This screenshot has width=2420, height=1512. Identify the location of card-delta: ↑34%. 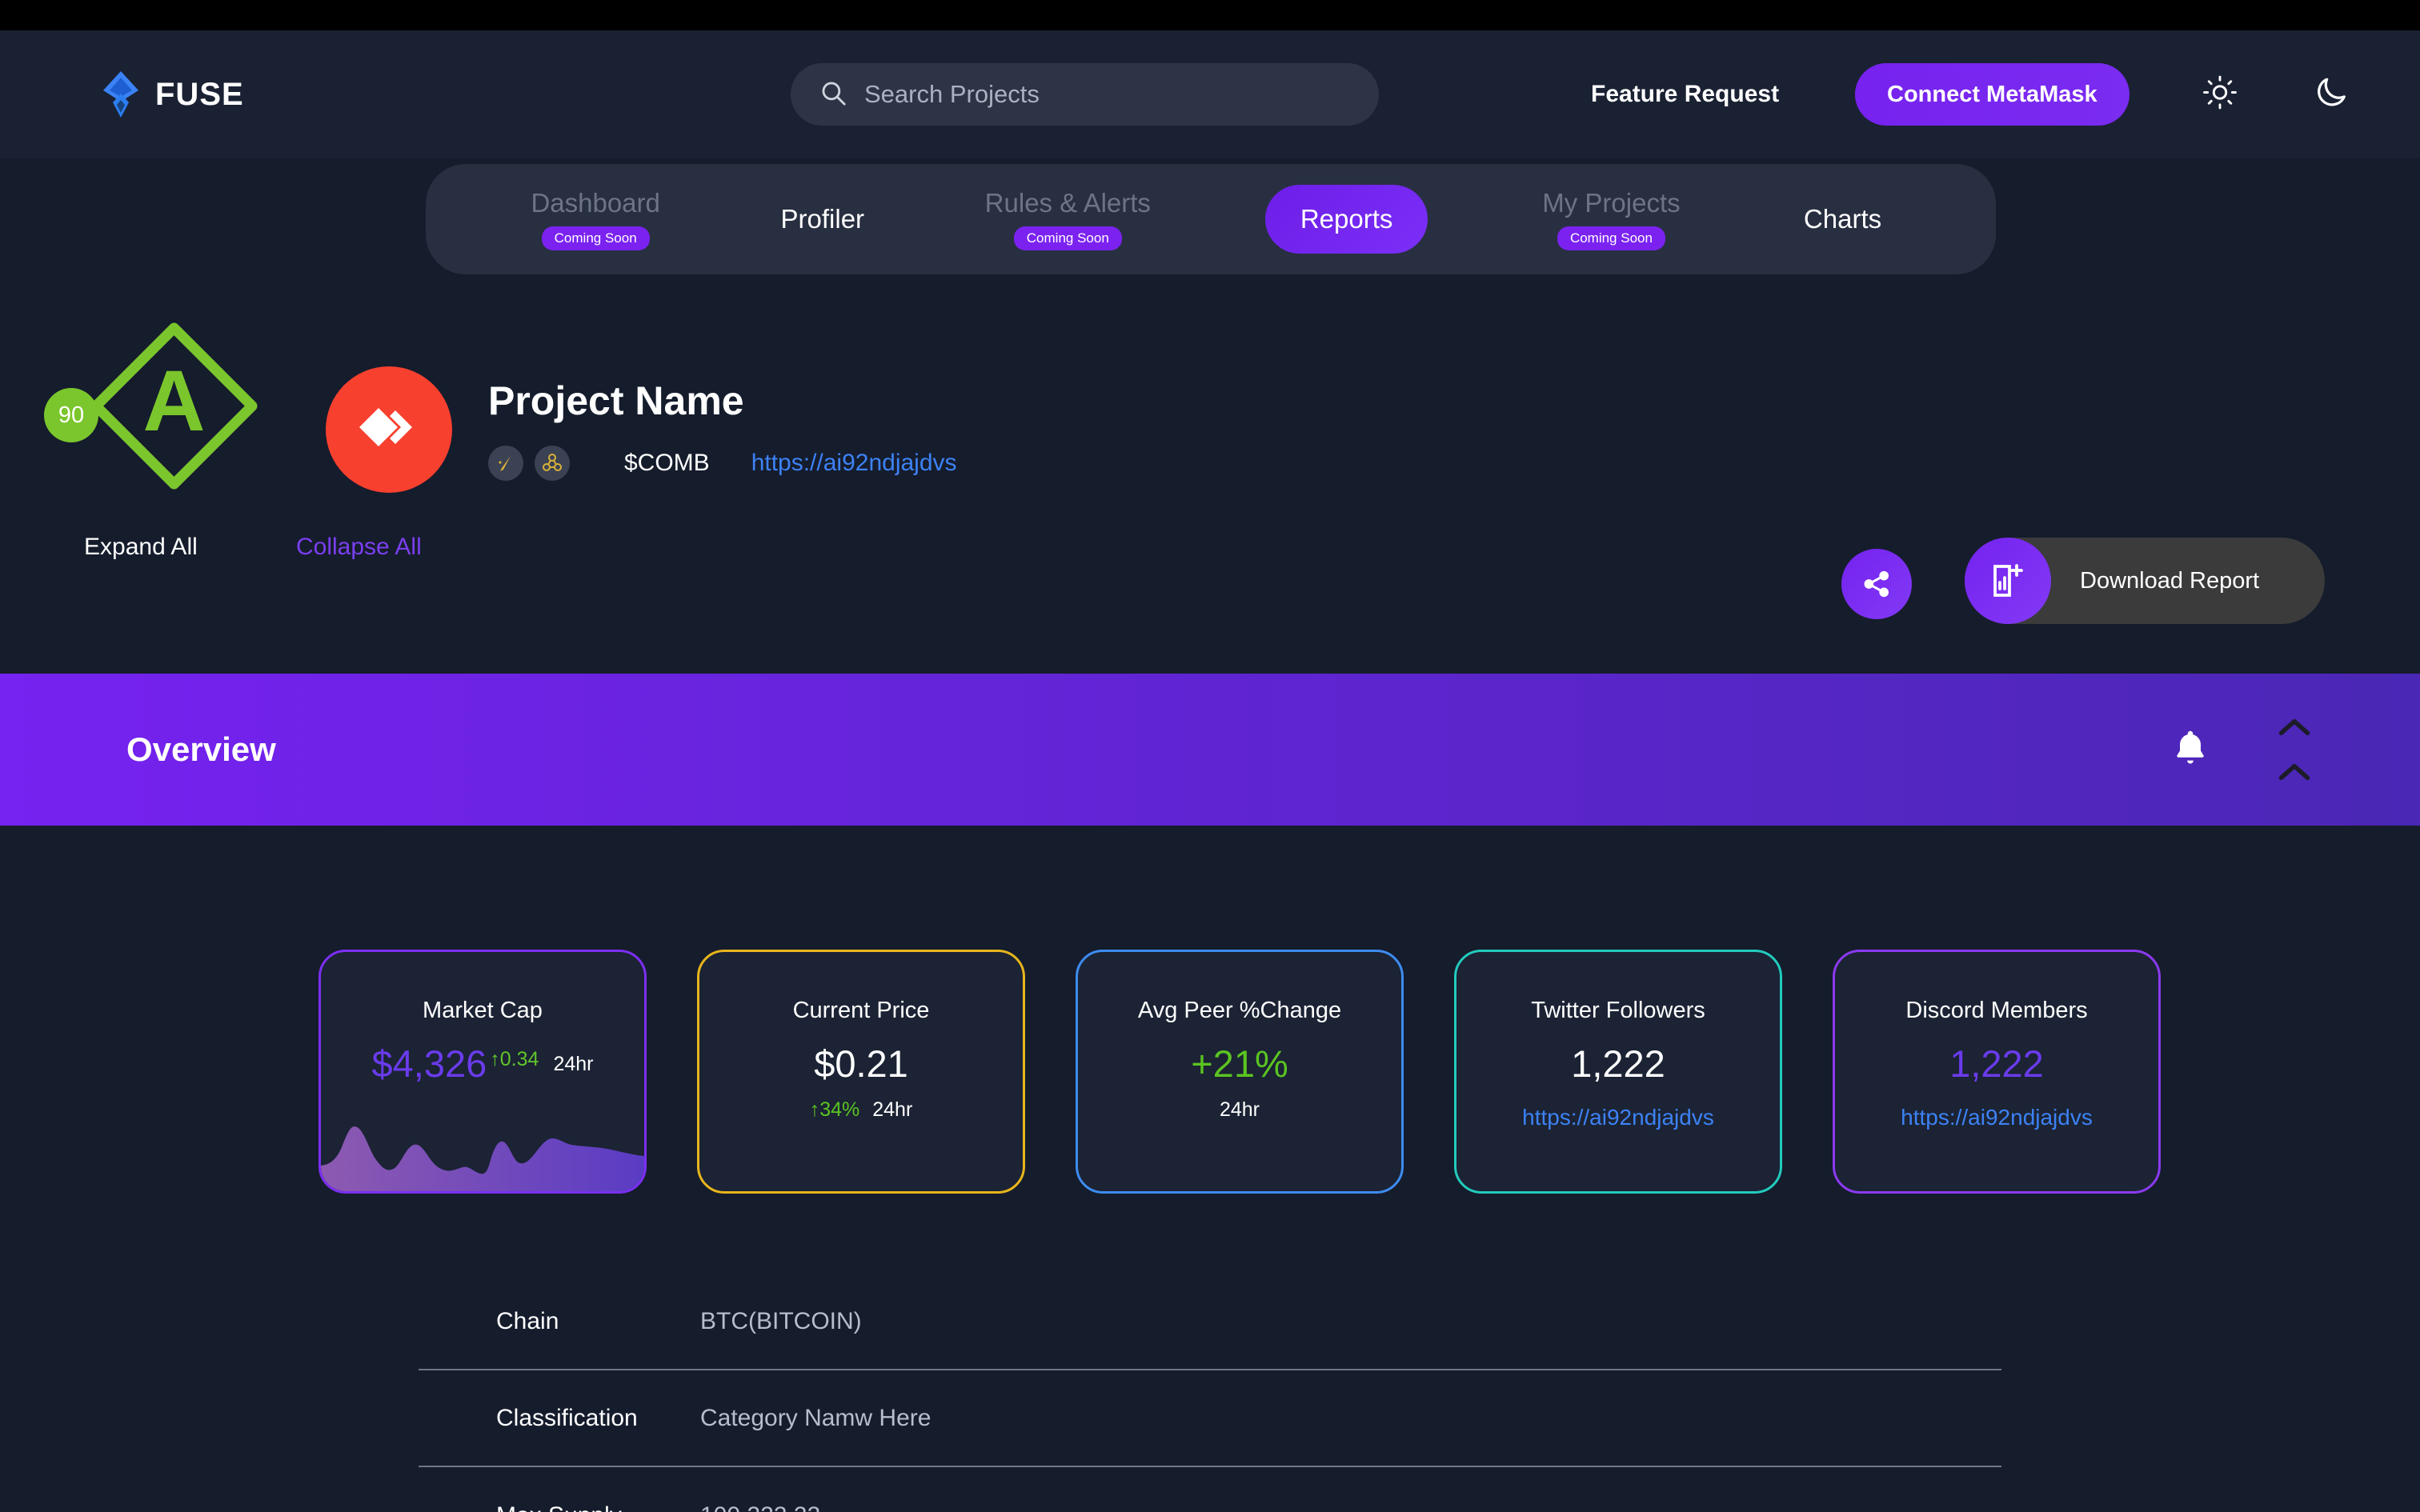
(834, 1109).